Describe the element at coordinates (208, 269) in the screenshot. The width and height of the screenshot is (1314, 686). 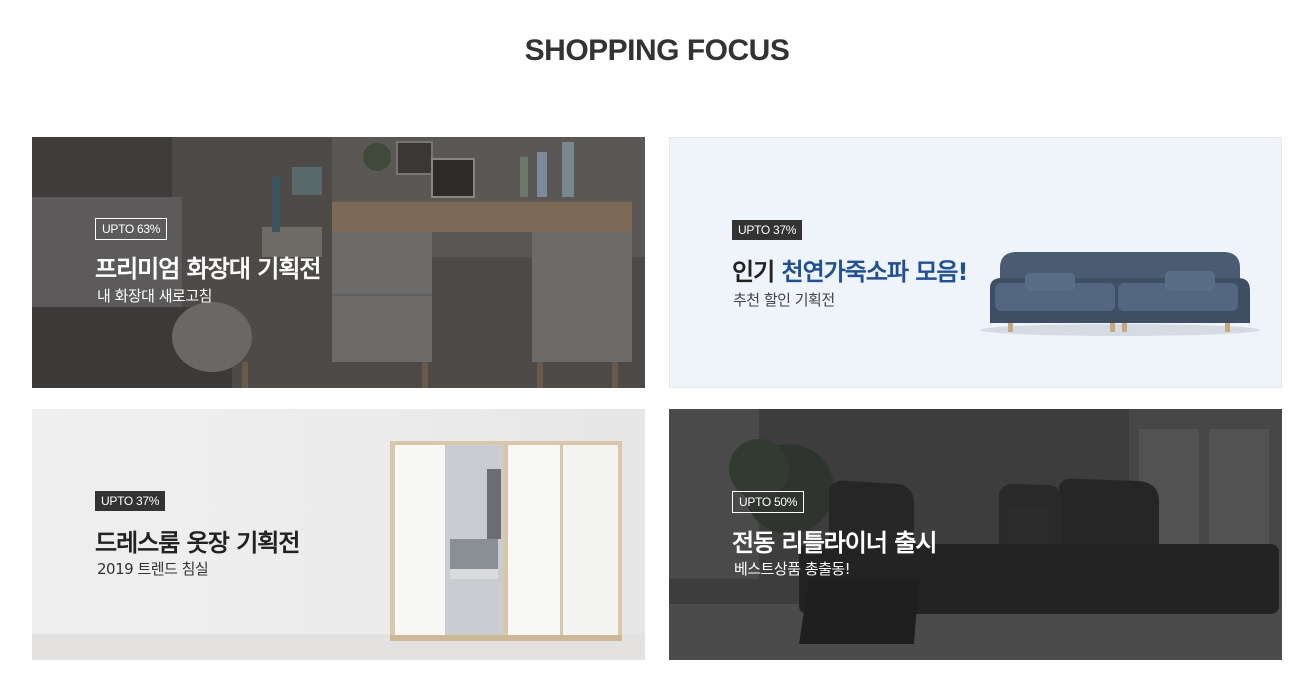
I see `banner-headline: 프리미엄 화장대 기획전` at that location.